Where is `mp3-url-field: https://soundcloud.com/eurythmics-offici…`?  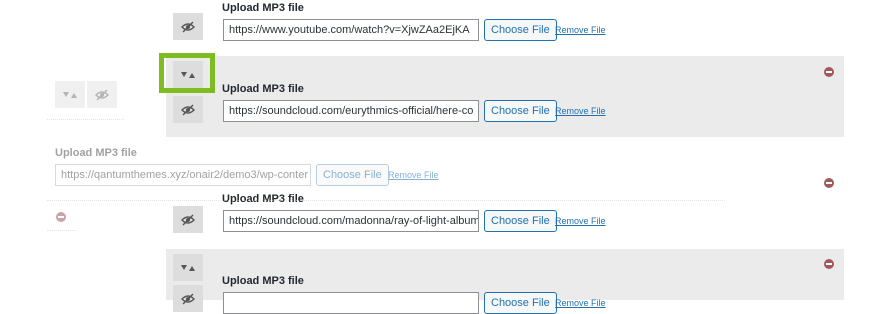 mp3-url-field: https://soundcloud.com/eurythmics-offici… is located at coordinates (351, 111).